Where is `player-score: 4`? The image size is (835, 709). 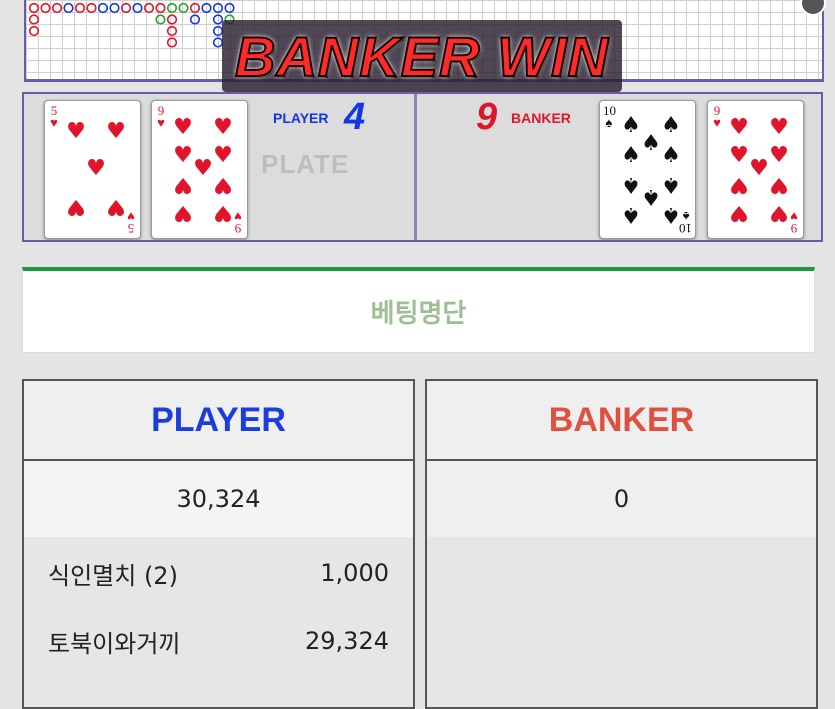
player-score: 4 is located at coordinates (355, 117).